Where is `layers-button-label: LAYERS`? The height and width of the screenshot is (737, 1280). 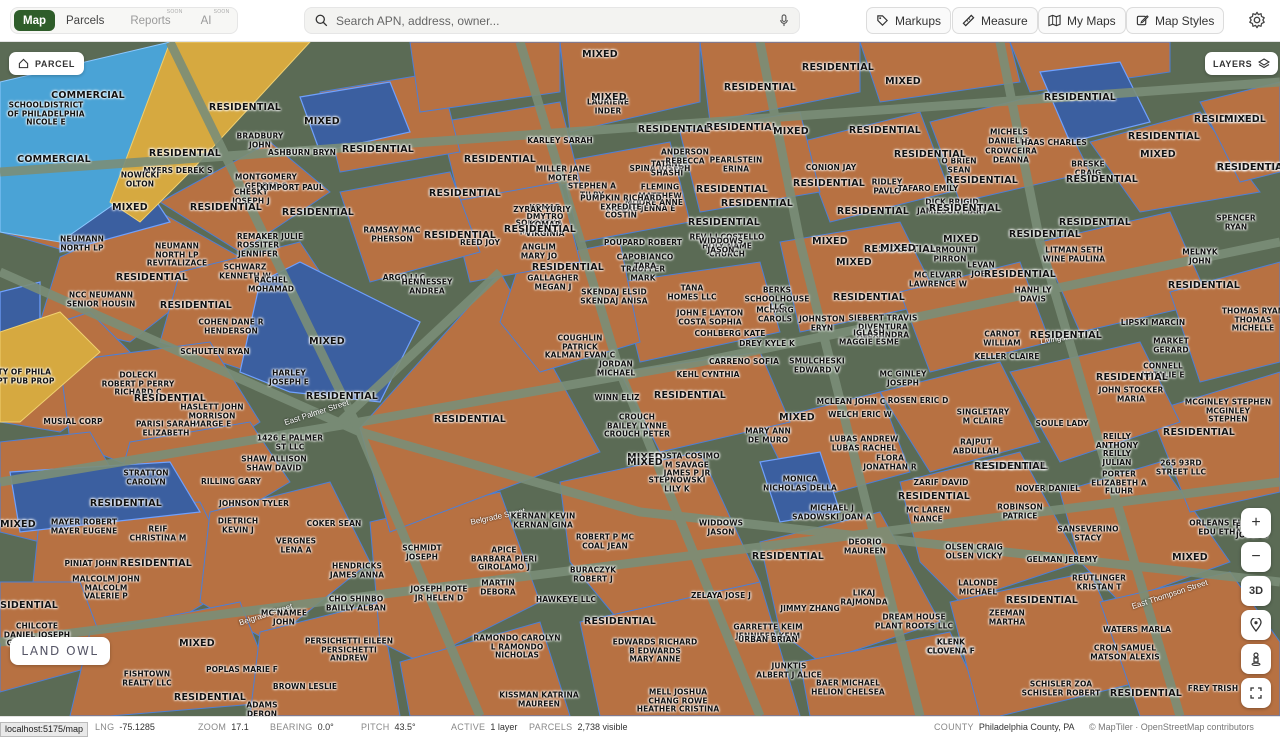
layers-button-label: LAYERS is located at coordinates (1233, 63).